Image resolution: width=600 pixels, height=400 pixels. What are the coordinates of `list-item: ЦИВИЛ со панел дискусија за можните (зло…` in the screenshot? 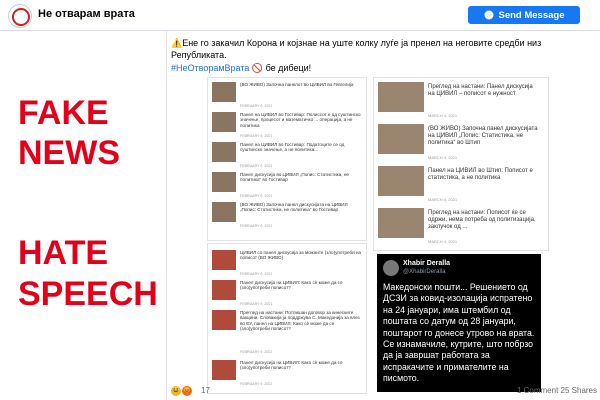 It's located at (287, 263).